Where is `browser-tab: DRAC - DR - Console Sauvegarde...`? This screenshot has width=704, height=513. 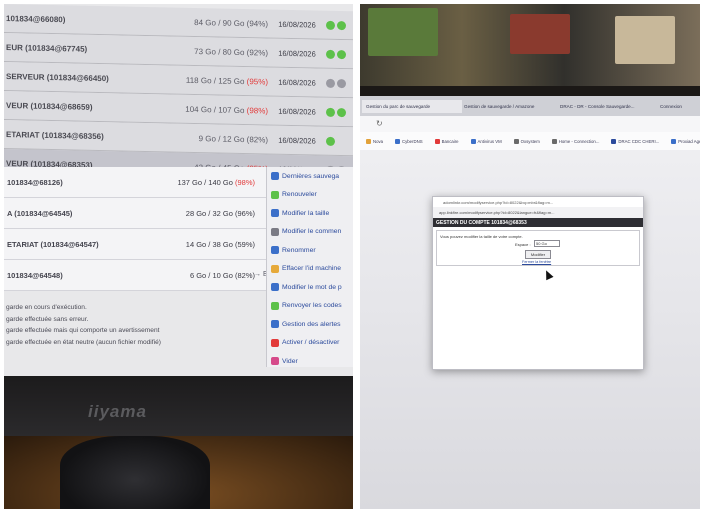 browser-tab: DRAC - DR - Console Sauvegarde... is located at coordinates (607, 106).